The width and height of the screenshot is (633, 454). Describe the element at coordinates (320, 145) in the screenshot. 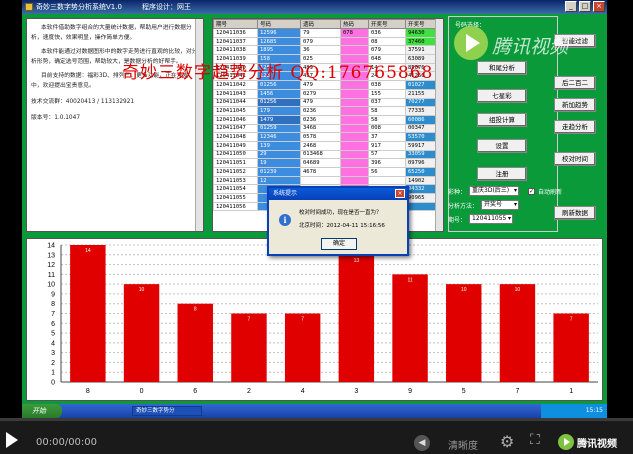

I see `grid-cell: 2468` at that location.